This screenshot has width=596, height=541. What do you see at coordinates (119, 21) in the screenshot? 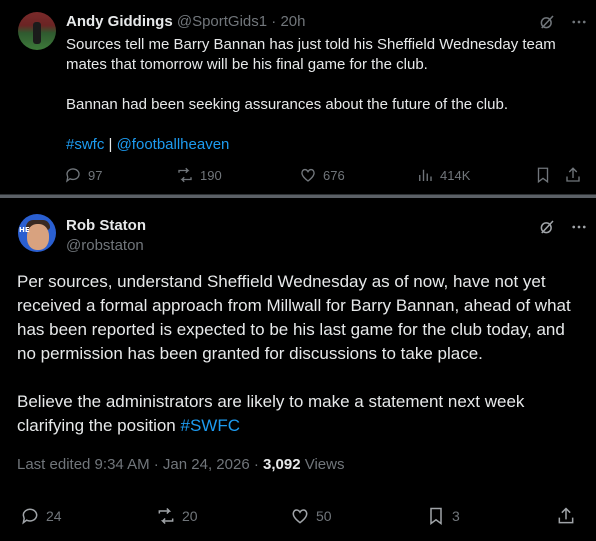
I see `author-name: Andy Giddings` at bounding box center [119, 21].